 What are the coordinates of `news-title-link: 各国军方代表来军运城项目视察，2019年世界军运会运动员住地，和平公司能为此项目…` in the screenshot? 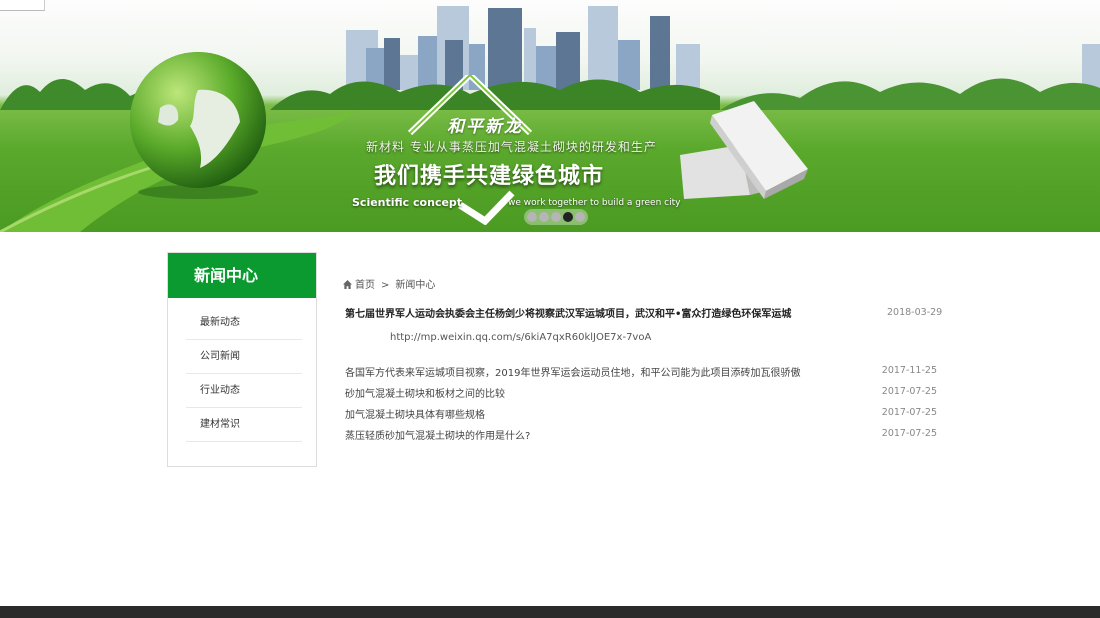 It's located at (572, 371).